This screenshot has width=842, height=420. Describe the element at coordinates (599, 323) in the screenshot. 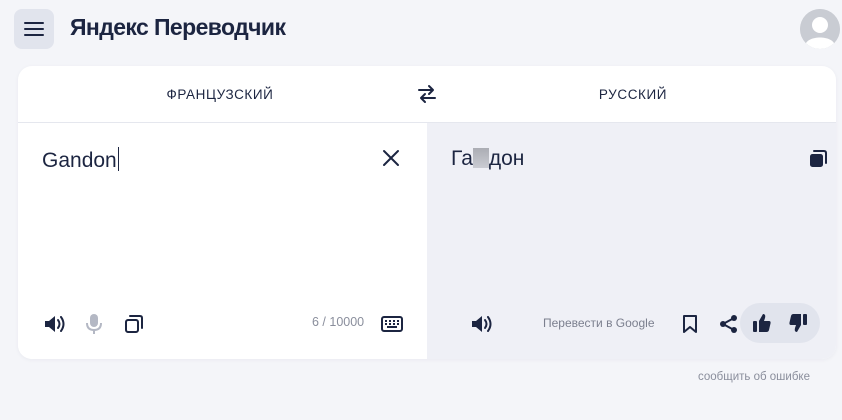

I see `translate-in-google-link: Перевести в Google` at that location.